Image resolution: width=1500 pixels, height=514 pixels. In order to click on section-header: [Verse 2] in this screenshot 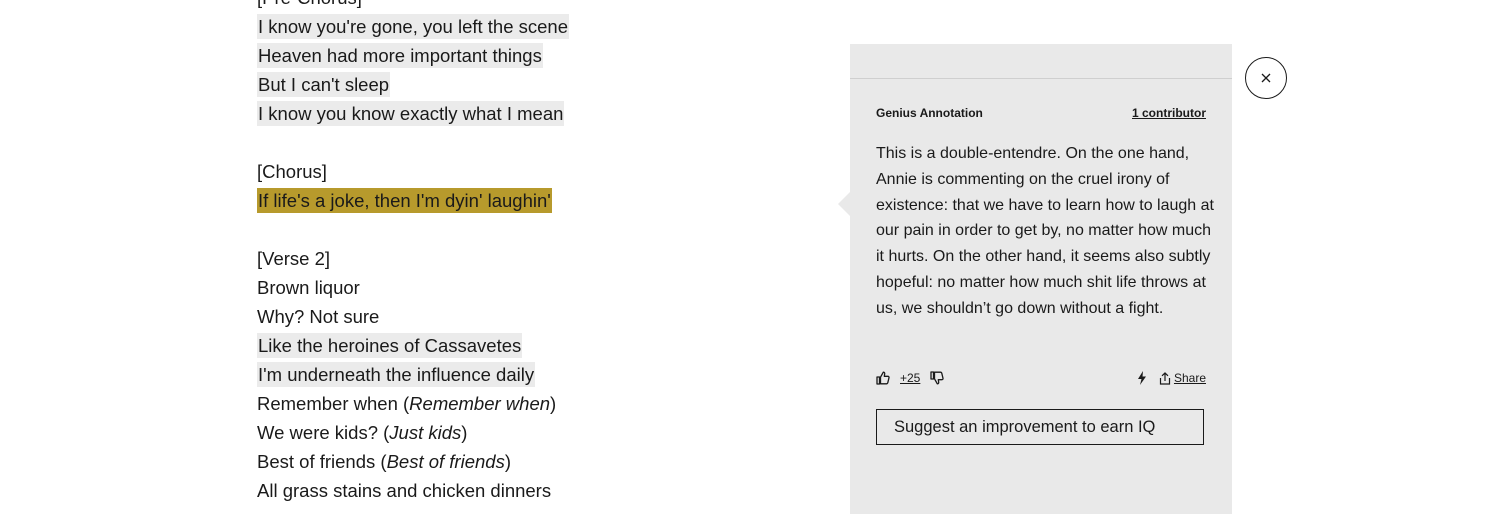, I will do `click(294, 258)`.